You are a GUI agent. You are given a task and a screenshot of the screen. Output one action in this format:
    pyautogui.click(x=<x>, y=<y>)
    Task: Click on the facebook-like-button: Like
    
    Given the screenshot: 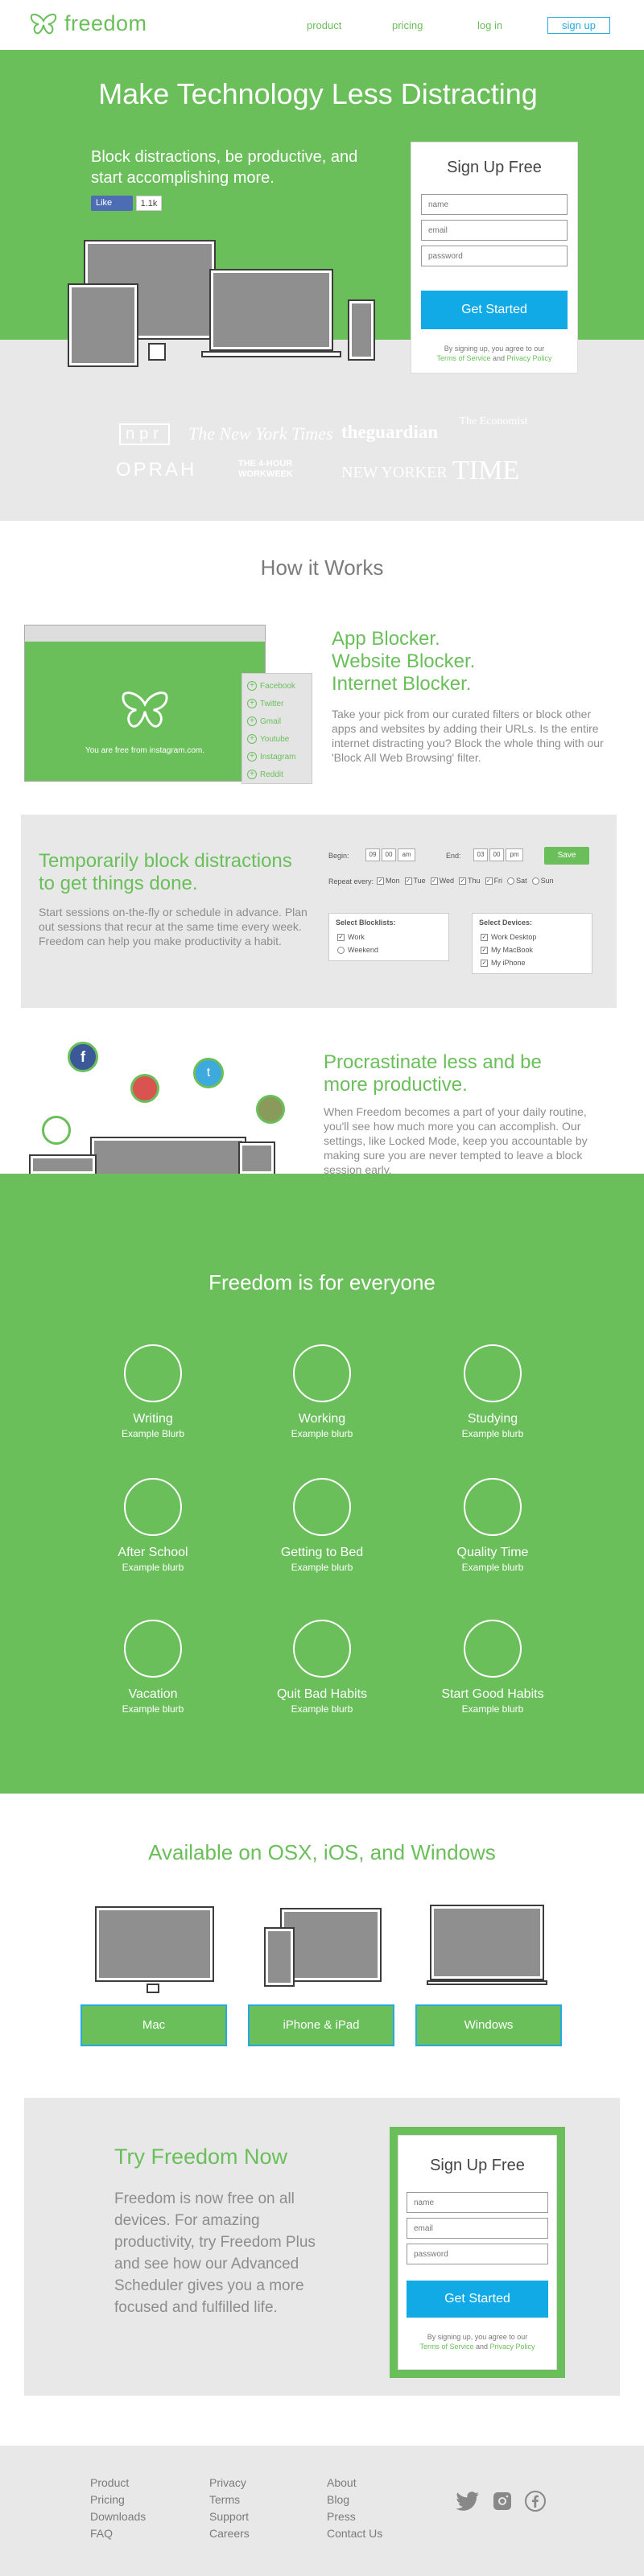 What is the action you would take?
    pyautogui.click(x=112, y=203)
    